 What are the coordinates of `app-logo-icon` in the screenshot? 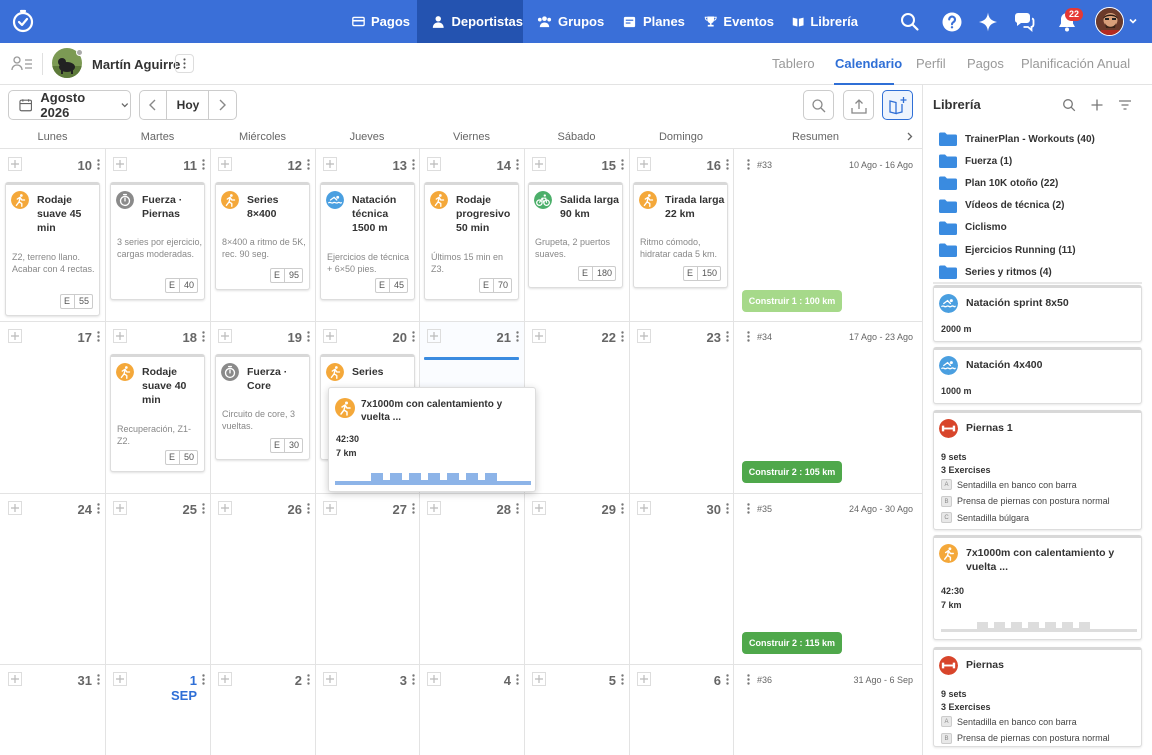 It's located at (23, 21).